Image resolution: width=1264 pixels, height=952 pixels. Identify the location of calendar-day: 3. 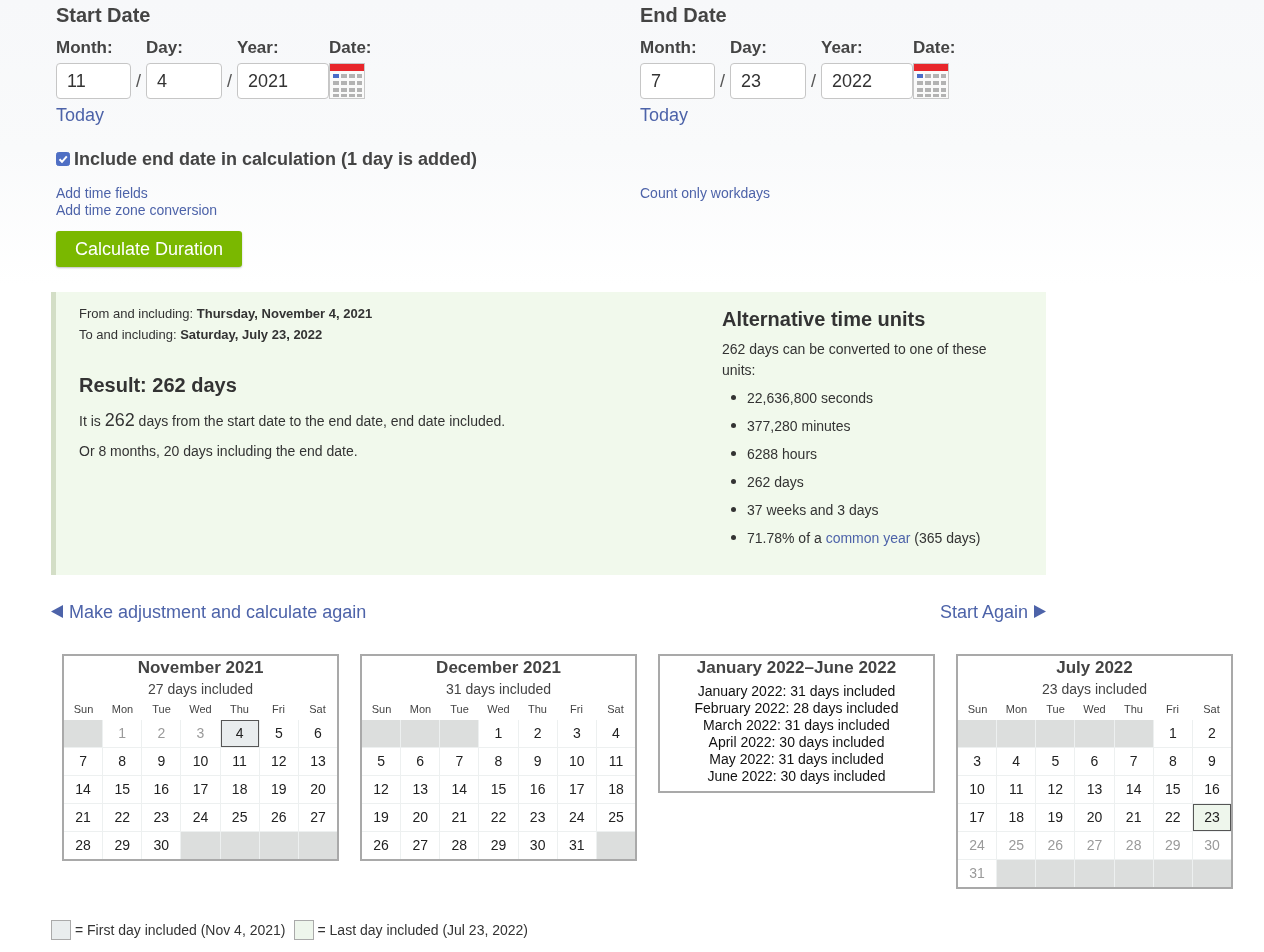
(576, 733).